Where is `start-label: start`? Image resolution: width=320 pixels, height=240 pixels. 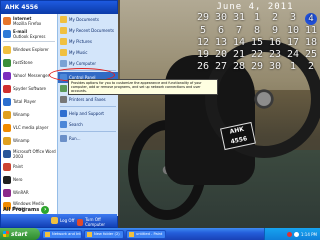 start-label: start is located at coordinates (19, 234).